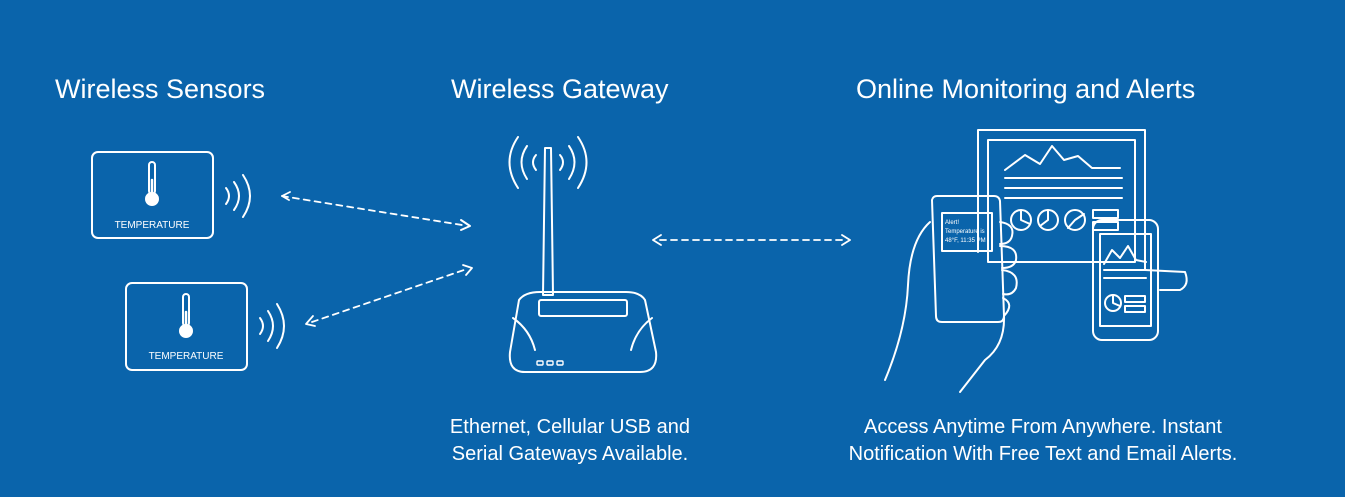  I want to click on gateway-grips, so click(582, 334).